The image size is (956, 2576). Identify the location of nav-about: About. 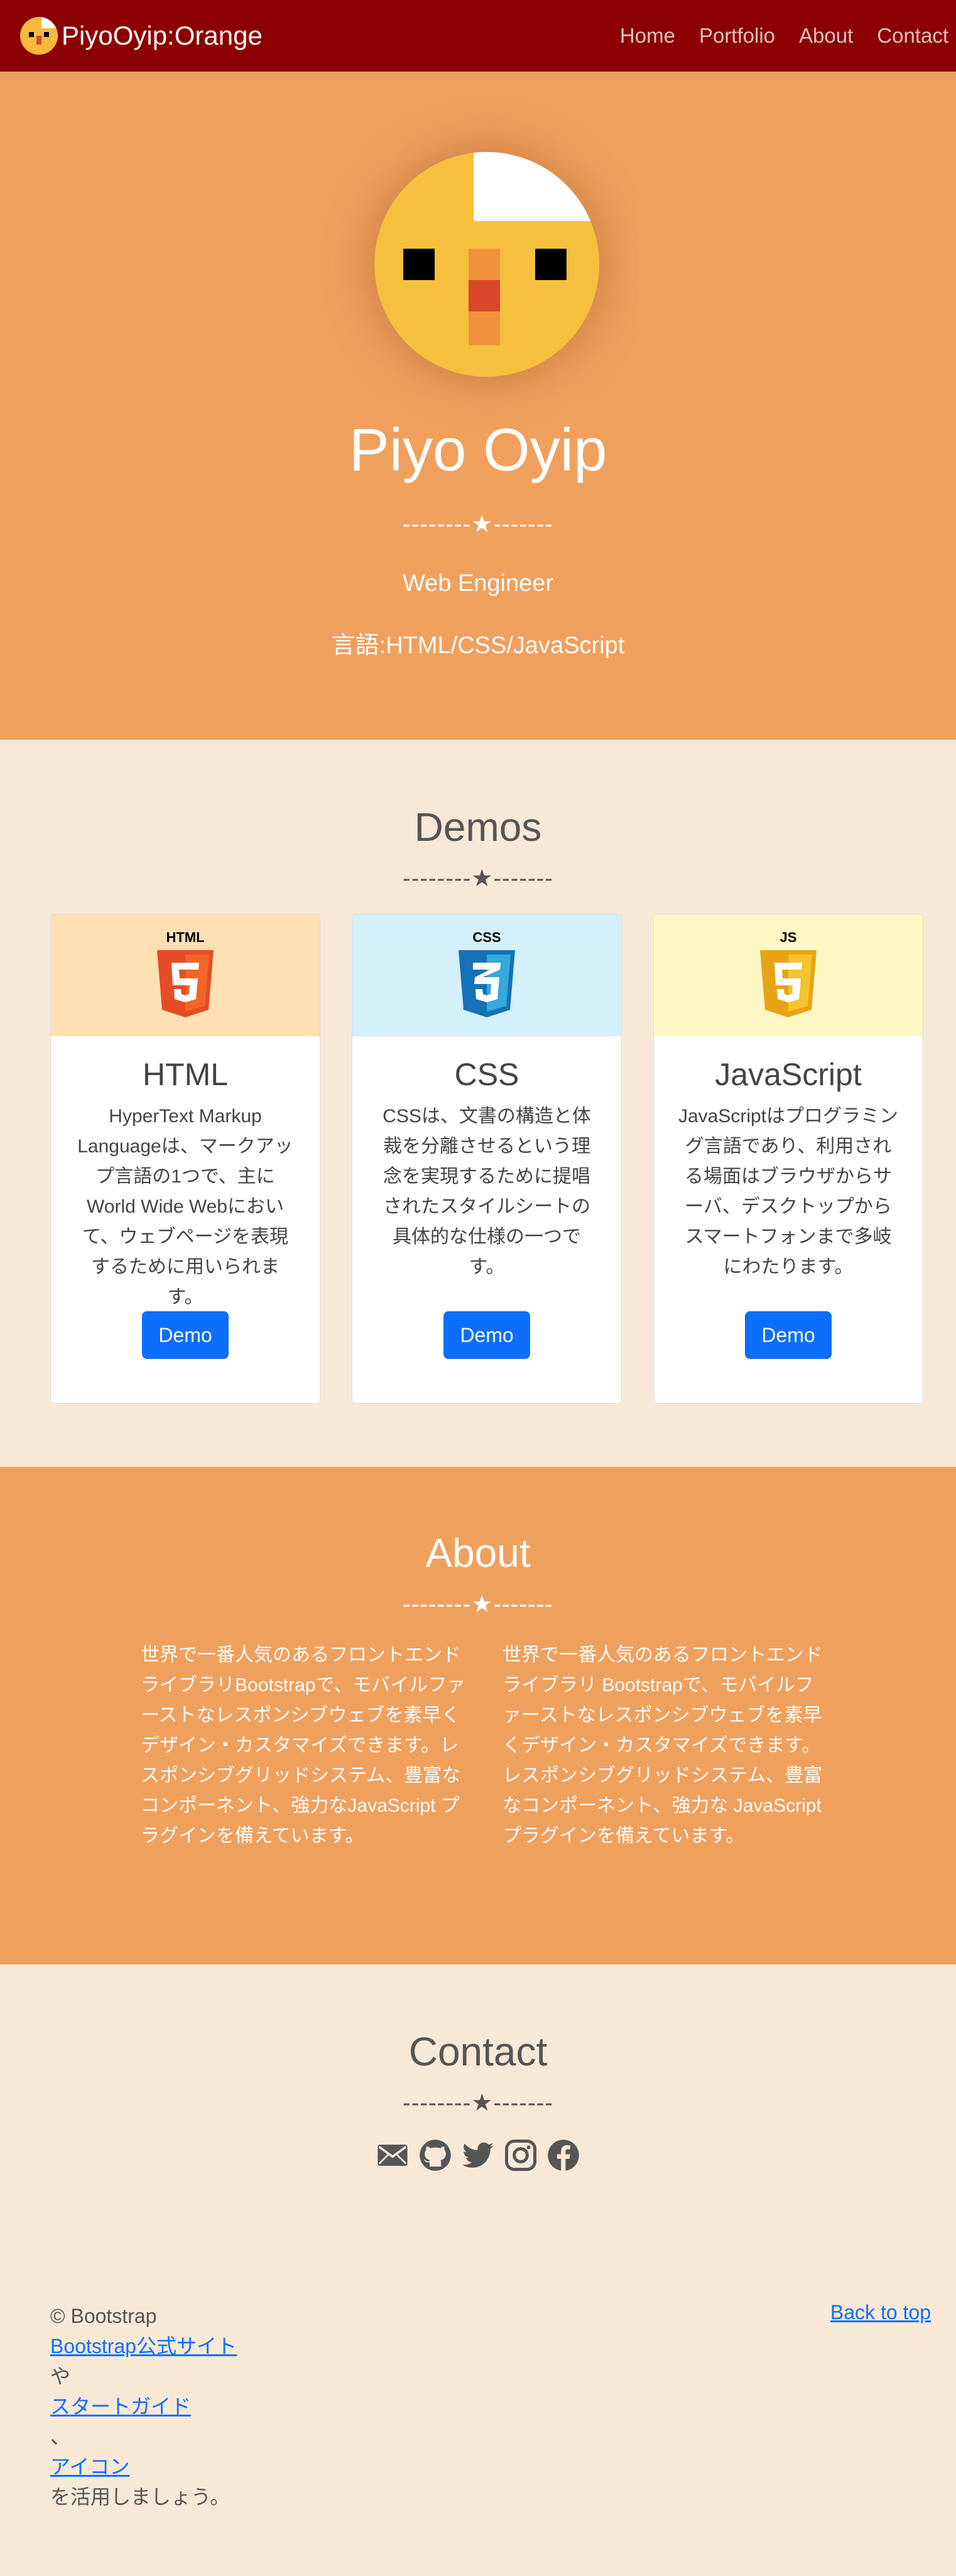
(826, 36).